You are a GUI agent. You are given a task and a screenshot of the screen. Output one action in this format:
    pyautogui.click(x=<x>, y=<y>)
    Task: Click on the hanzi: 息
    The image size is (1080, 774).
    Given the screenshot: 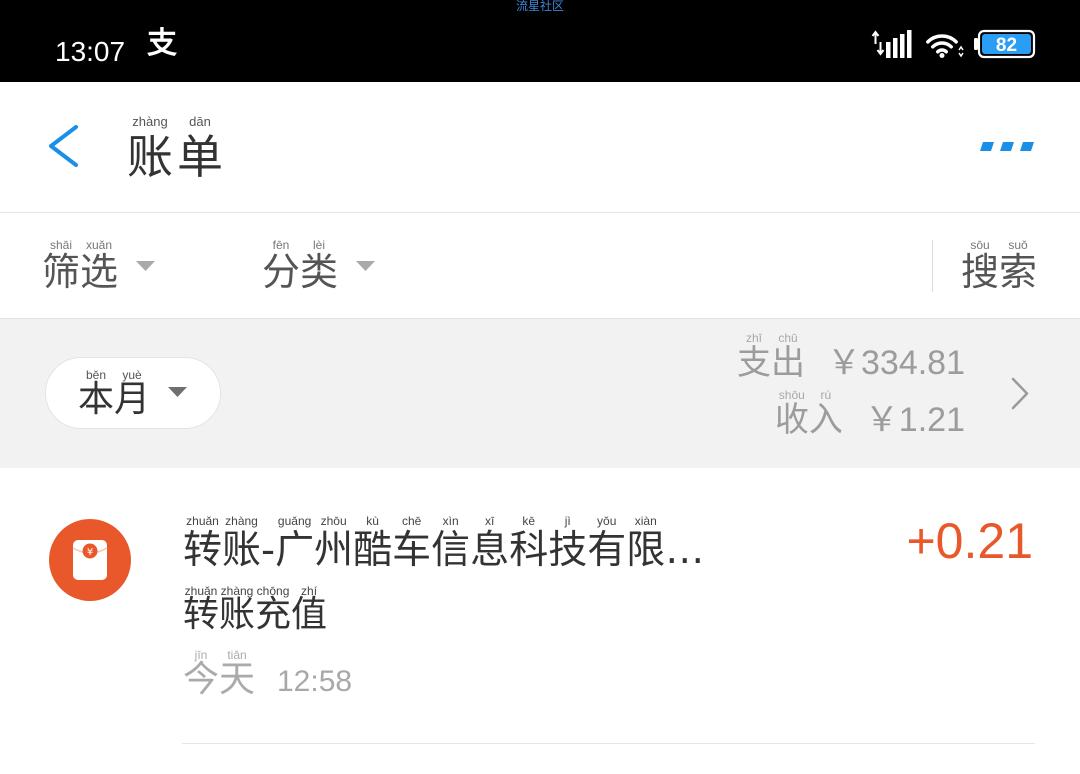 What is the action you would take?
    pyautogui.click(x=490, y=550)
    